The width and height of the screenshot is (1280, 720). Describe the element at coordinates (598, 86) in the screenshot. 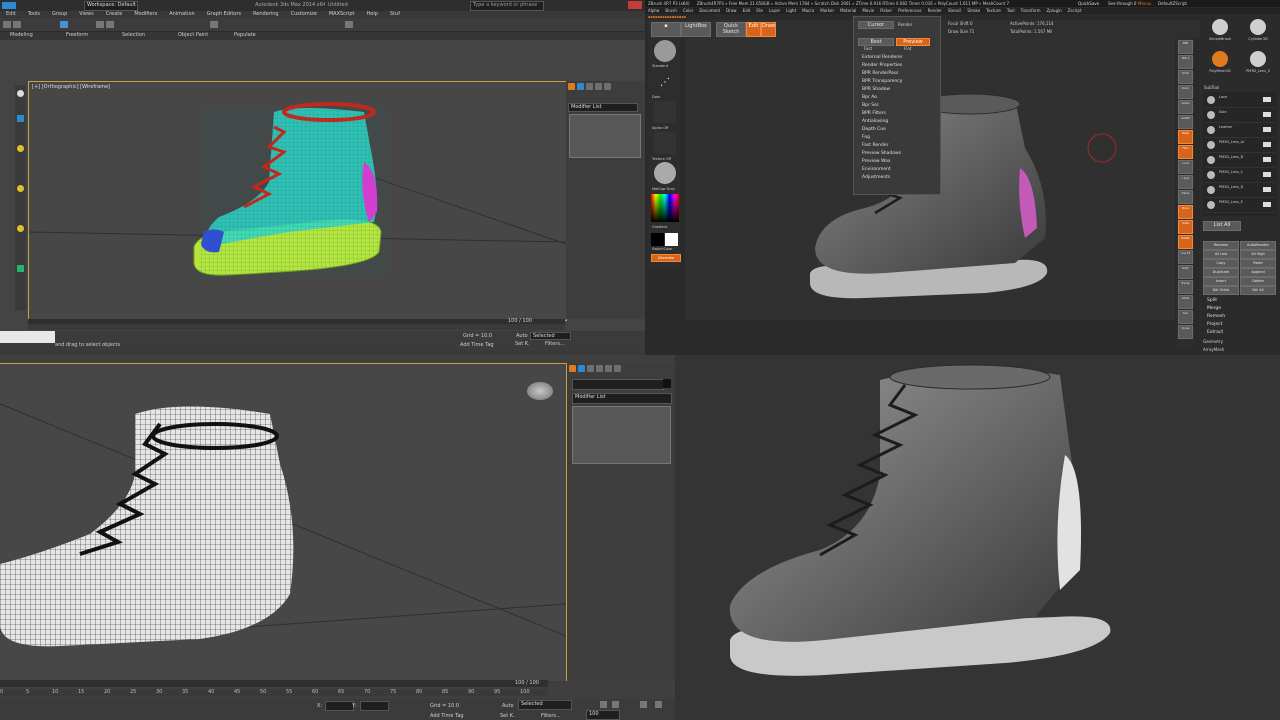

I see `motion-tab-icon` at that location.